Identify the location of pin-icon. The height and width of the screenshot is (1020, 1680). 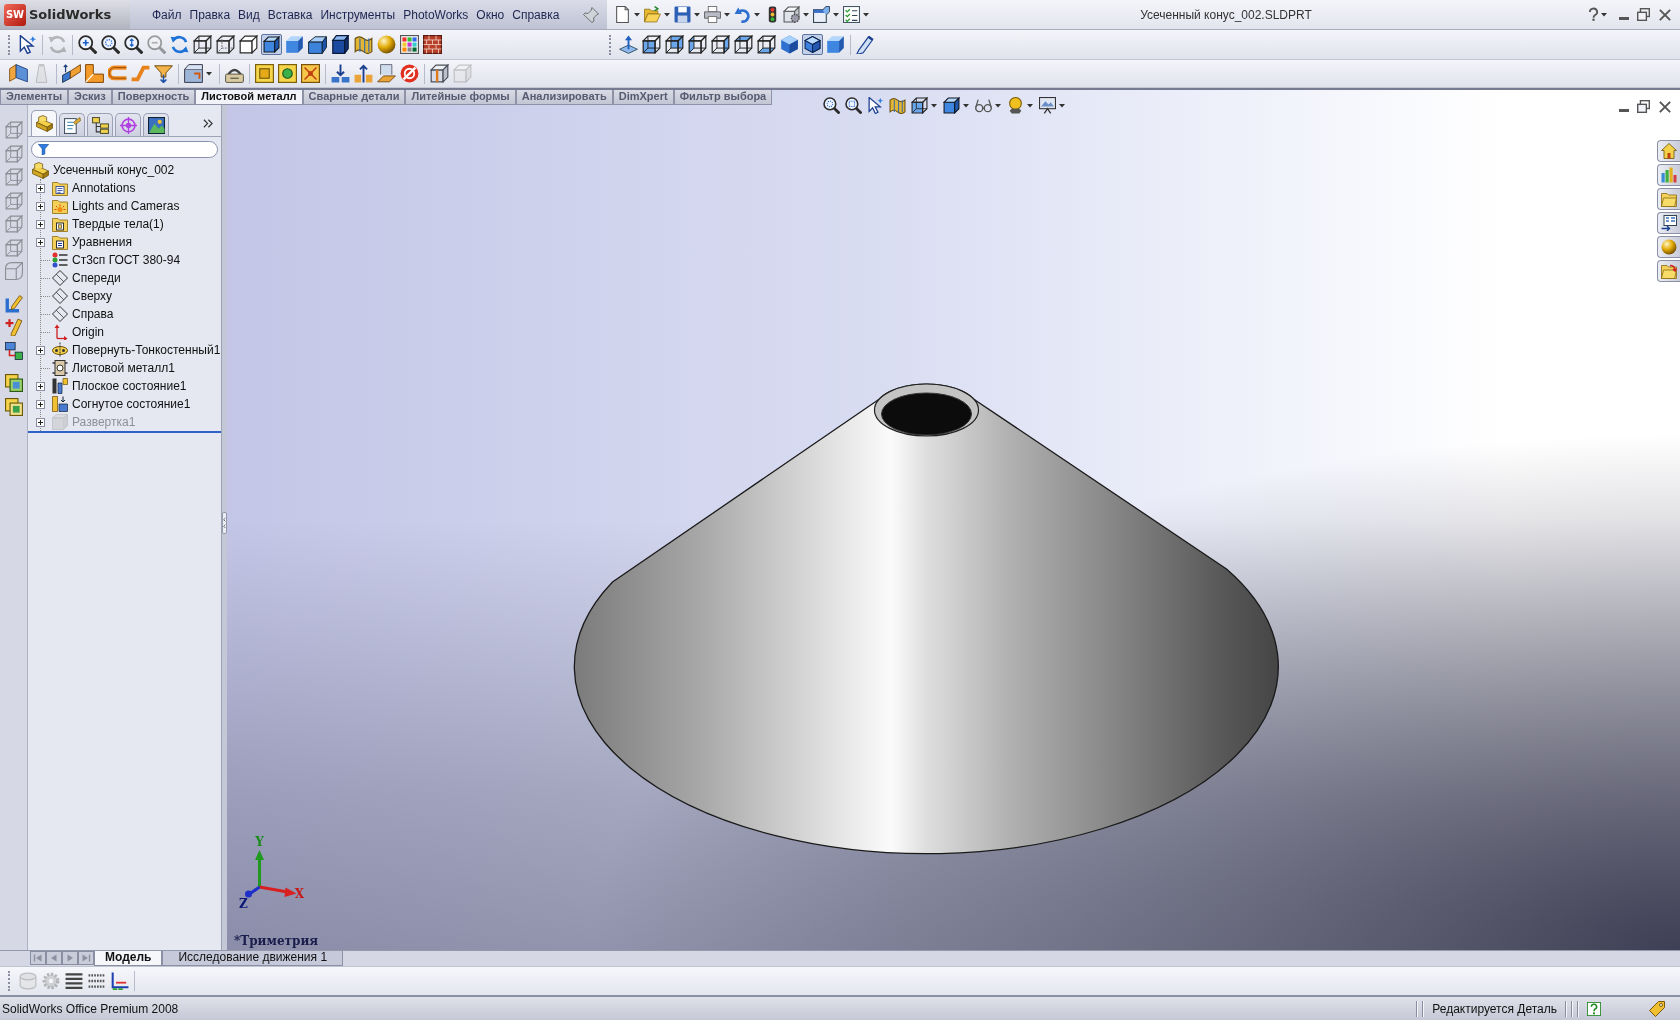
(591, 14).